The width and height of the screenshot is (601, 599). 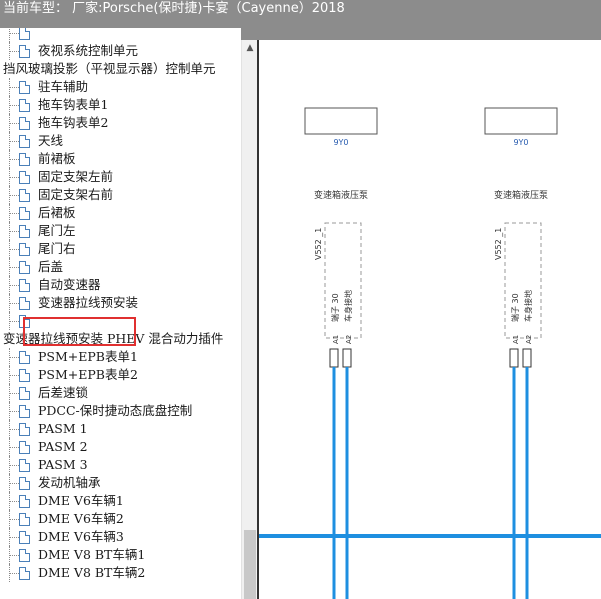 What do you see at coordinates (69, 482) in the screenshot?
I see `tree-item-label: 发动机轴承` at bounding box center [69, 482].